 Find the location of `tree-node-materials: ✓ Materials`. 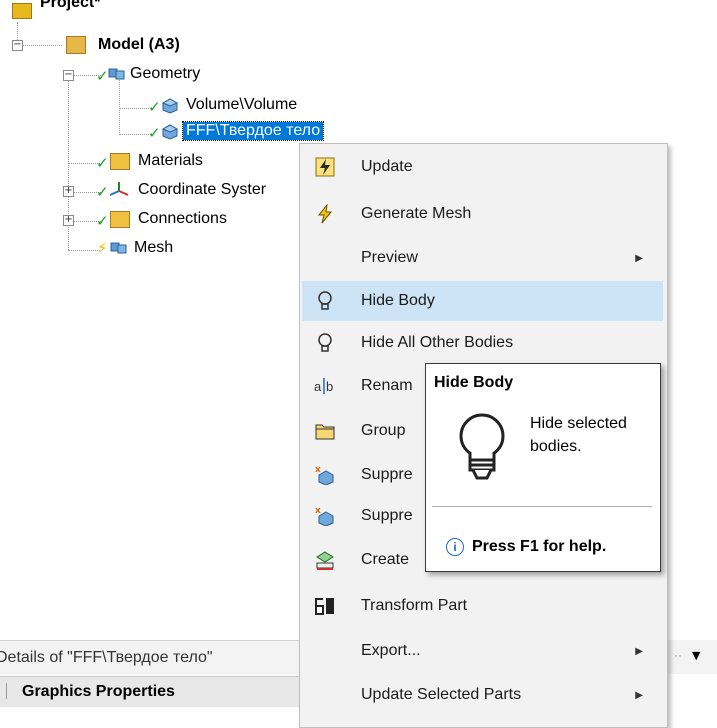

tree-node-materials: ✓ Materials is located at coordinates (150, 162).